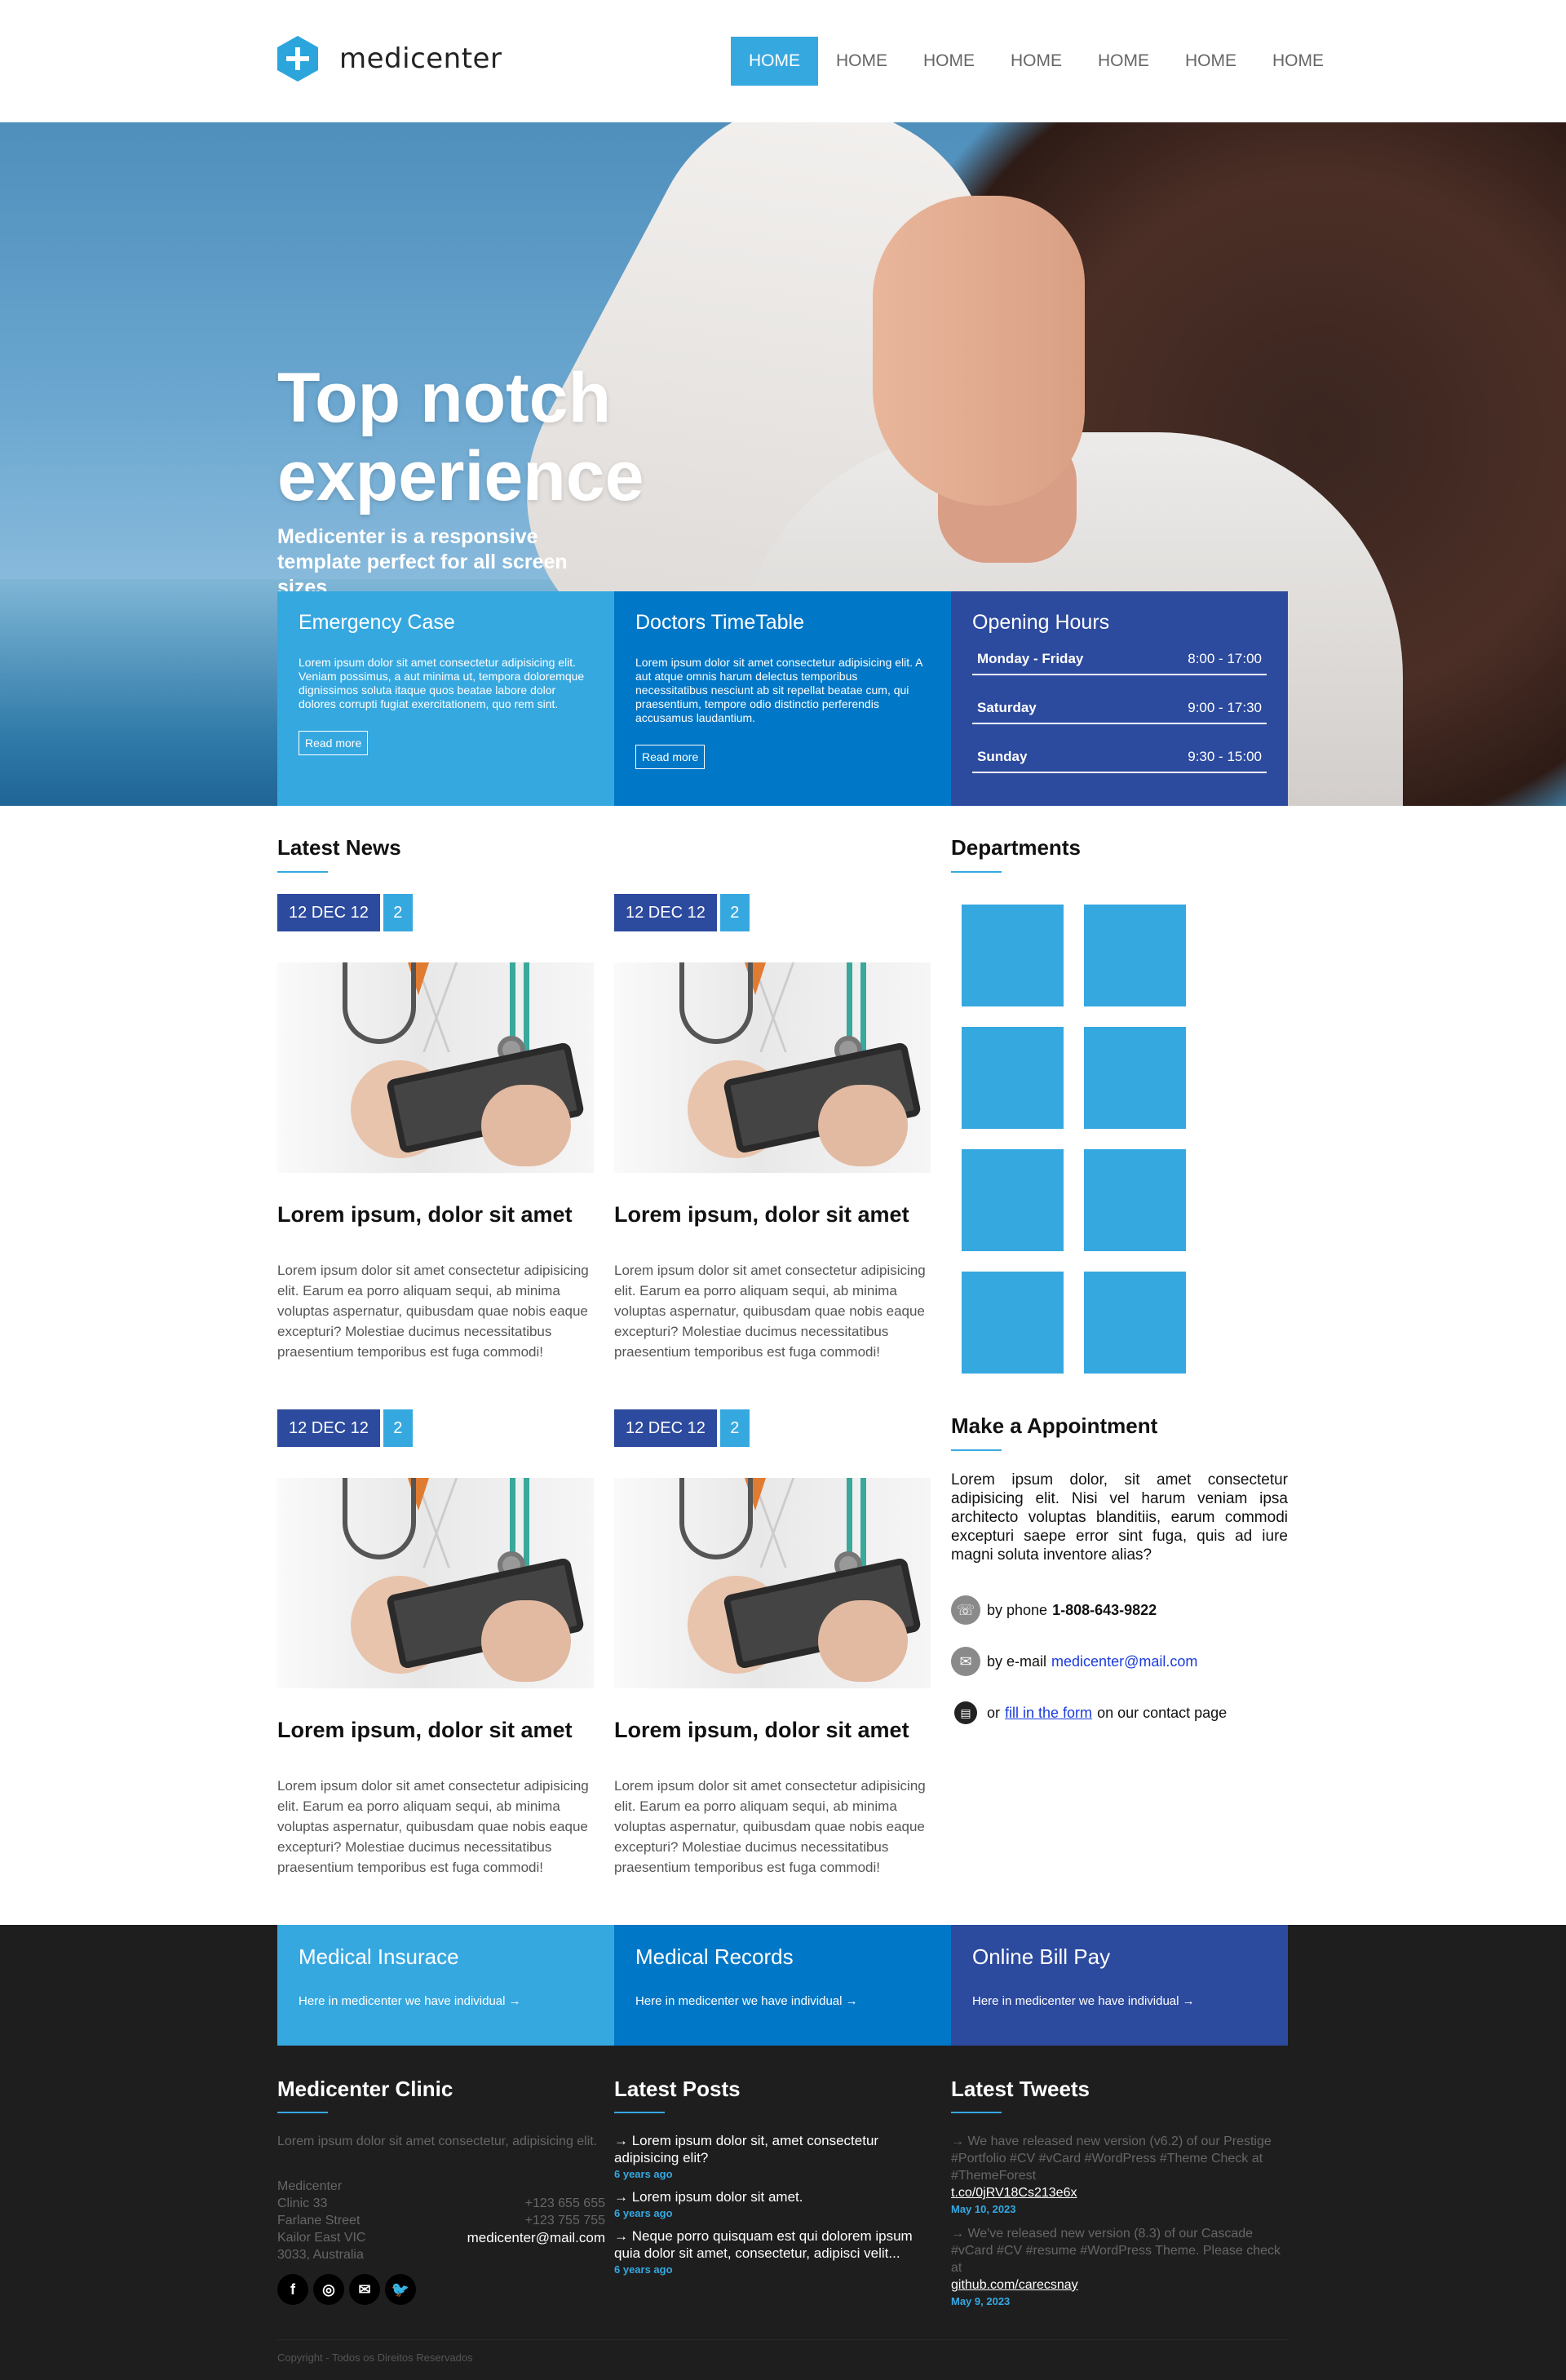 The image size is (1566, 2380). I want to click on latest-posts-heading: Latest Posts, so click(677, 2089).